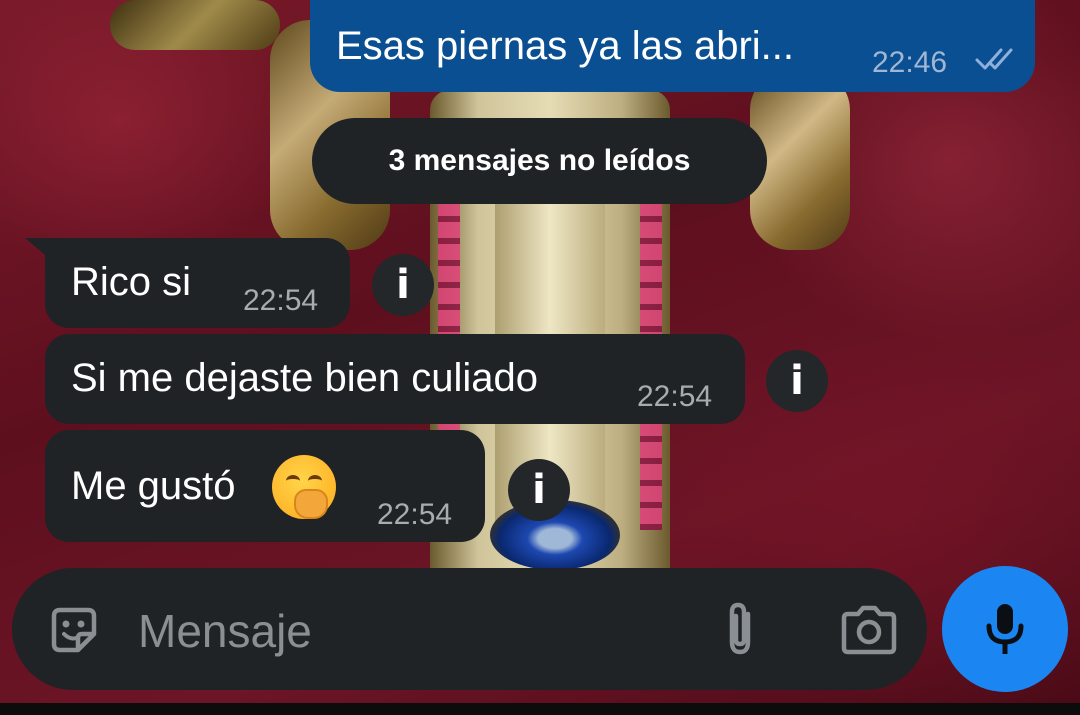 The width and height of the screenshot is (1080, 715). What do you see at coordinates (869, 632) in the screenshot?
I see `camera-icon` at bounding box center [869, 632].